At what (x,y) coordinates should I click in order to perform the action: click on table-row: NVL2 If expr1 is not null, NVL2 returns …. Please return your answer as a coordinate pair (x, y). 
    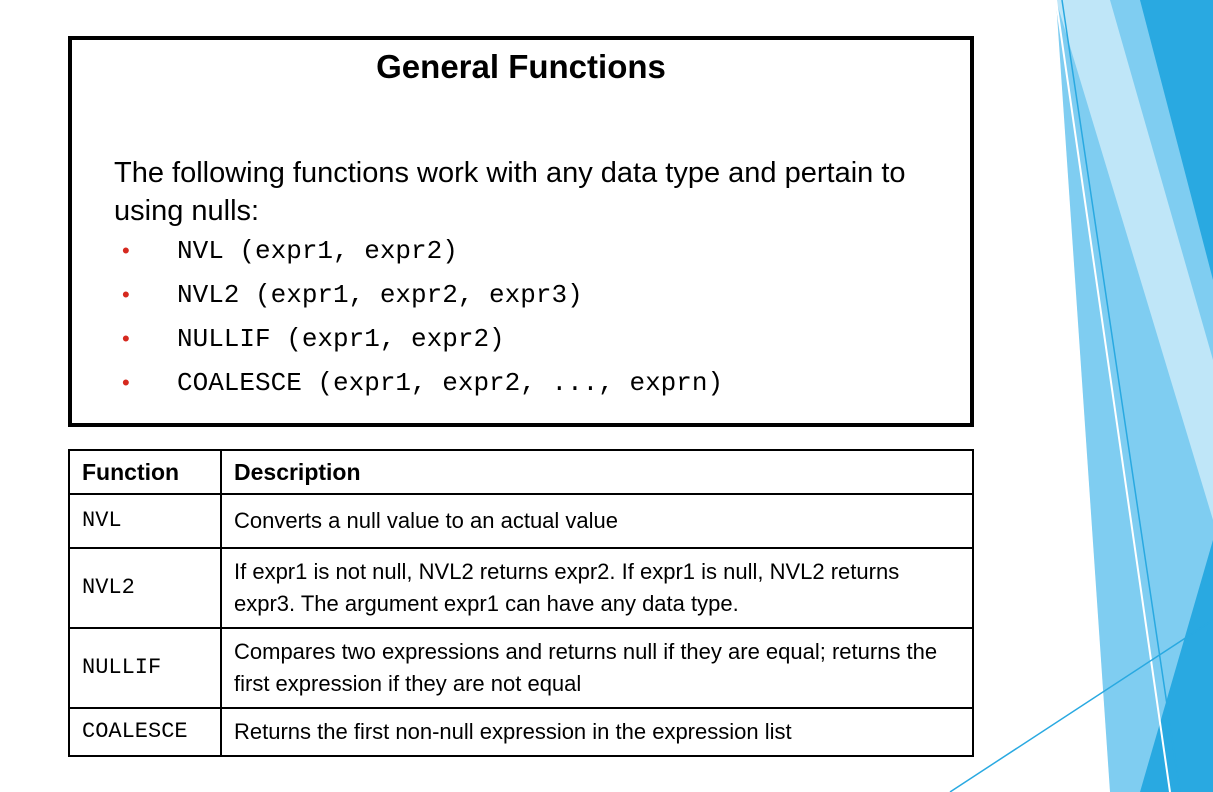
    Looking at the image, I should click on (521, 588).